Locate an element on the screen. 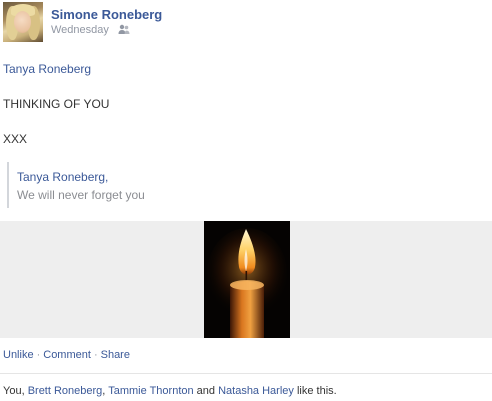 This screenshot has height=401, width=492. friends-icon is located at coordinates (124, 29).